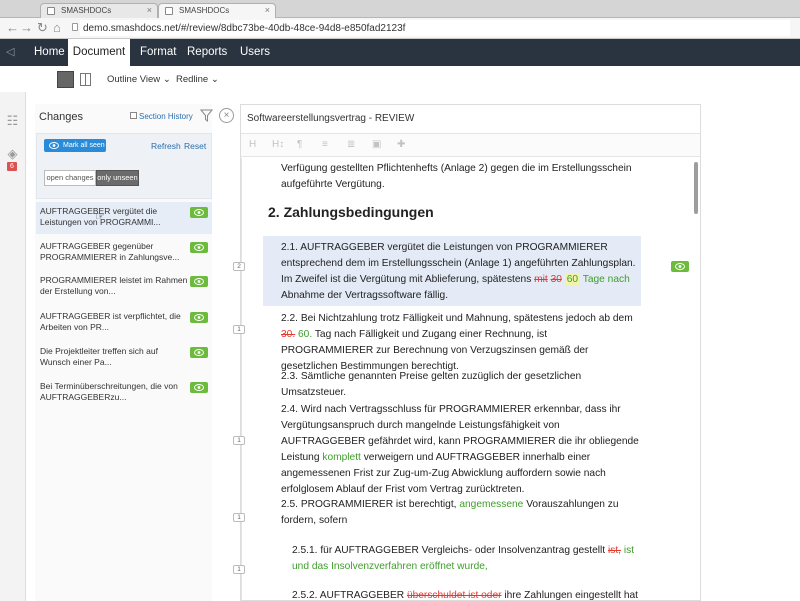  What do you see at coordinates (42, 28) in the screenshot?
I see `reload-icon: ↻` at bounding box center [42, 28].